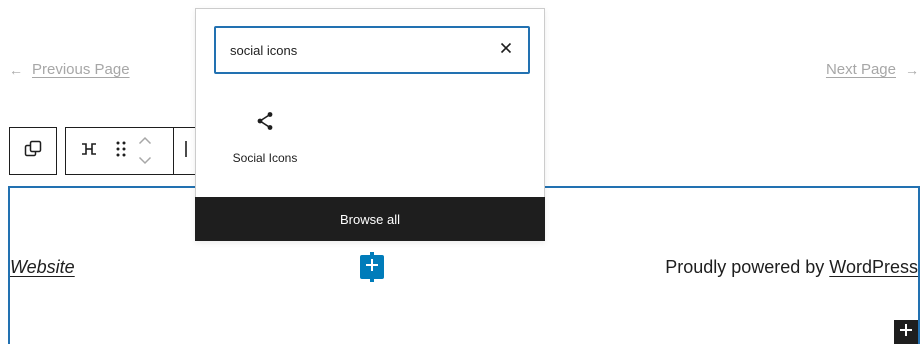 This screenshot has height=344, width=923. What do you see at coordinates (16, 69) in the screenshot?
I see `arrow-left-icon: ←` at bounding box center [16, 69].